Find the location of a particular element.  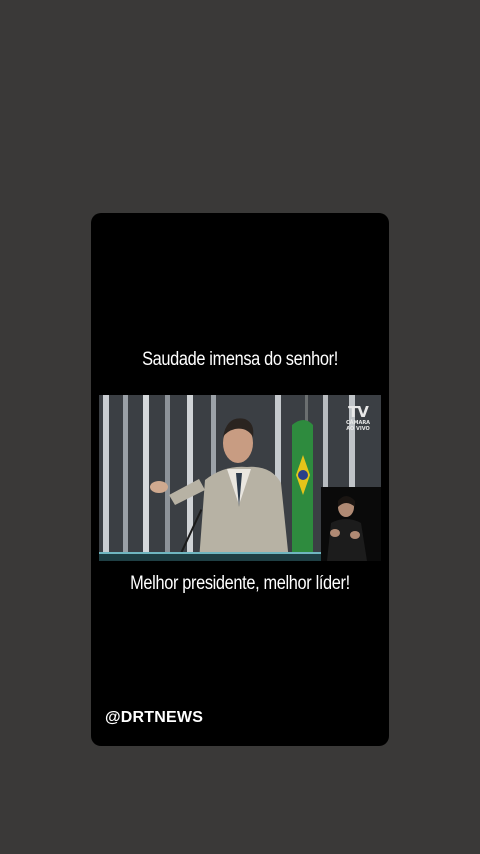

account-watermark: @DRTNEWS is located at coordinates (154, 717).